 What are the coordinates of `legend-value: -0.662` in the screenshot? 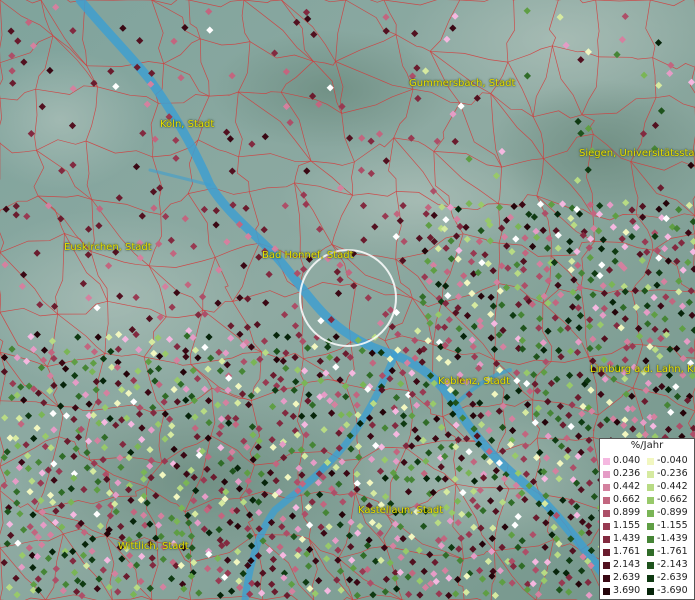 It's located at (672, 499).